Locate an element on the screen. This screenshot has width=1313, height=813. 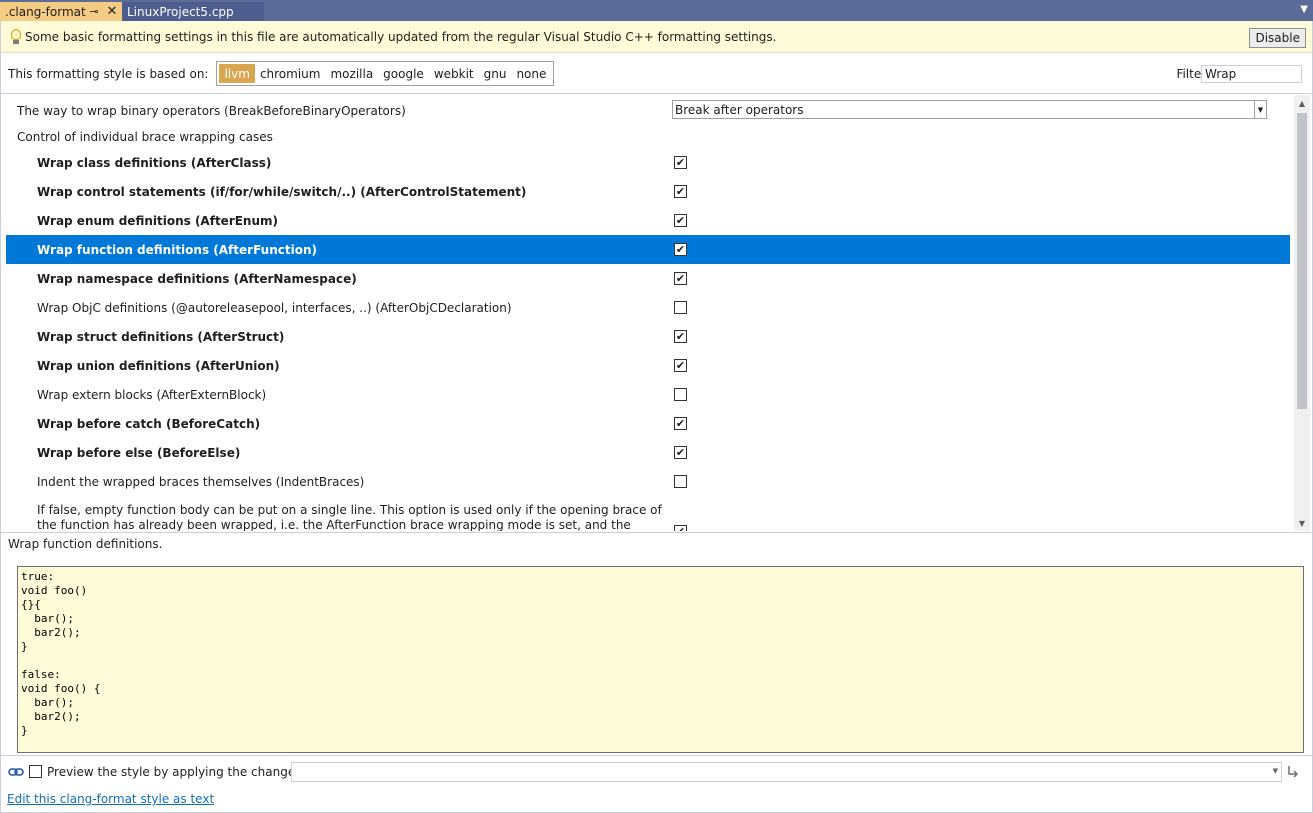
description-text: Wrap function definitions. is located at coordinates (85, 544).